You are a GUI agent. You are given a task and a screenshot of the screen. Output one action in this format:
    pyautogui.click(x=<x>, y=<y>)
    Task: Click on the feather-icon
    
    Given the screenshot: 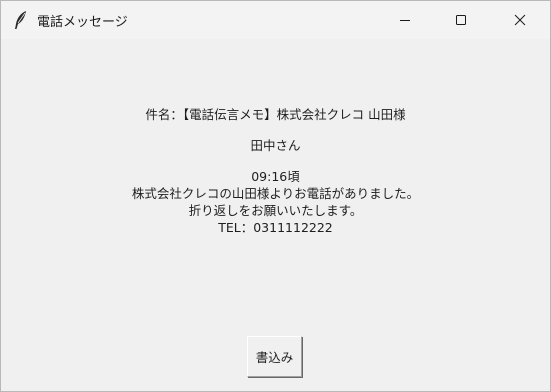 What is the action you would take?
    pyautogui.click(x=21, y=20)
    